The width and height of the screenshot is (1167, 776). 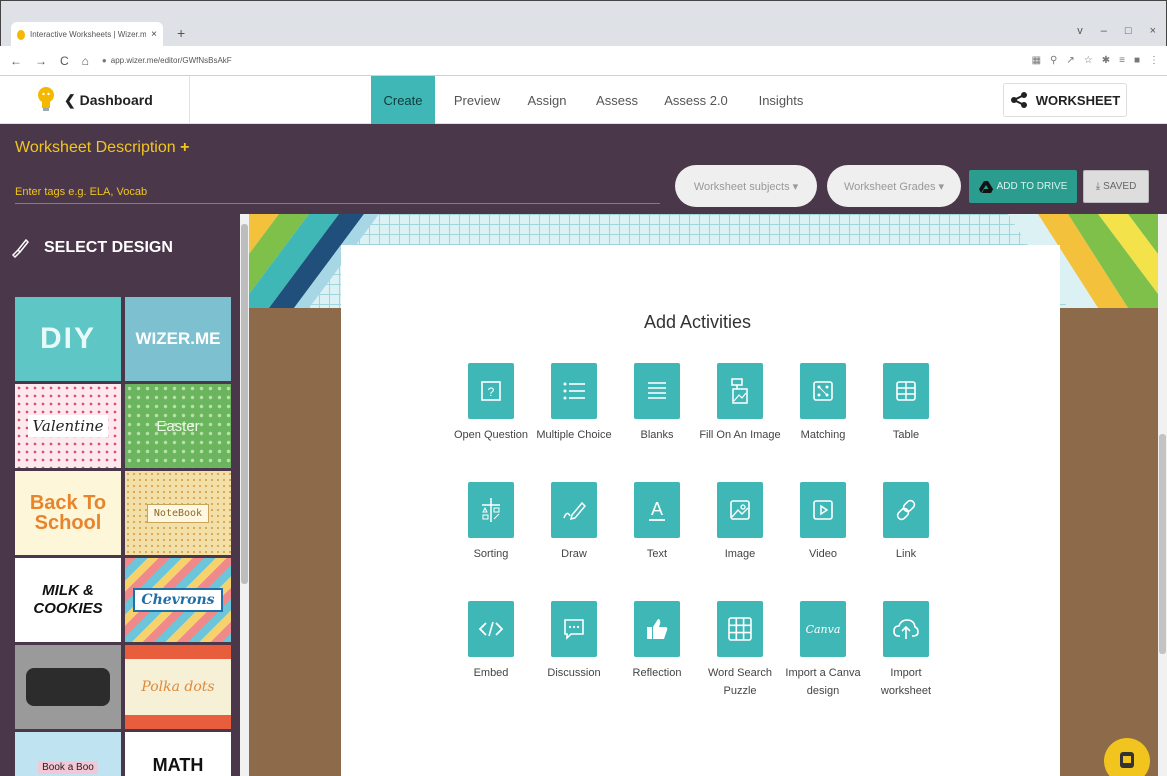 What do you see at coordinates (491, 404) in the screenshot?
I see `activity-open-question: ? Open Question` at bounding box center [491, 404].